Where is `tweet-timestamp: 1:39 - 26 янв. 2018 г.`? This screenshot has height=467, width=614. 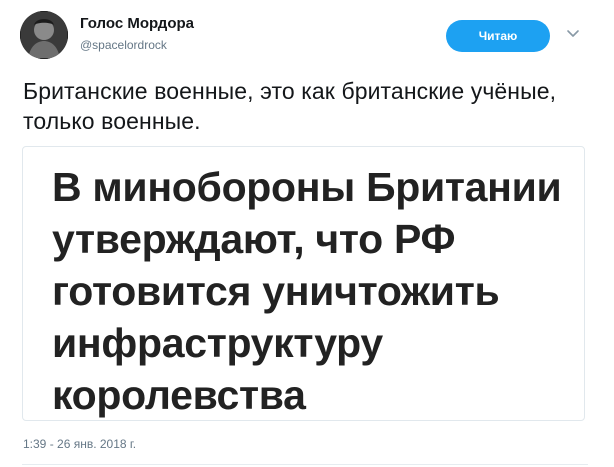
tweet-timestamp: 1:39 - 26 янв. 2018 г. is located at coordinates (79, 444).